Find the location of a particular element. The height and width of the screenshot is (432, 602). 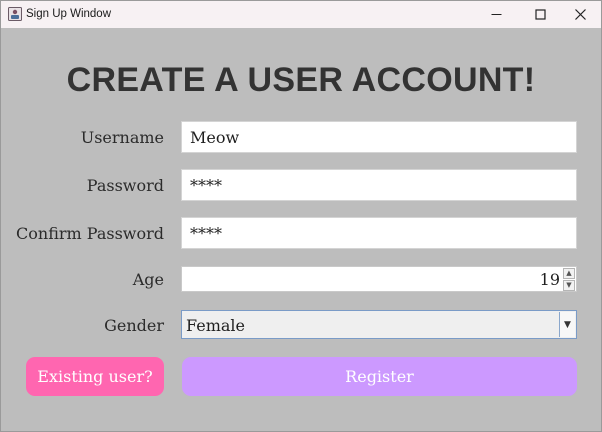

app-icon is located at coordinates (15, 14).